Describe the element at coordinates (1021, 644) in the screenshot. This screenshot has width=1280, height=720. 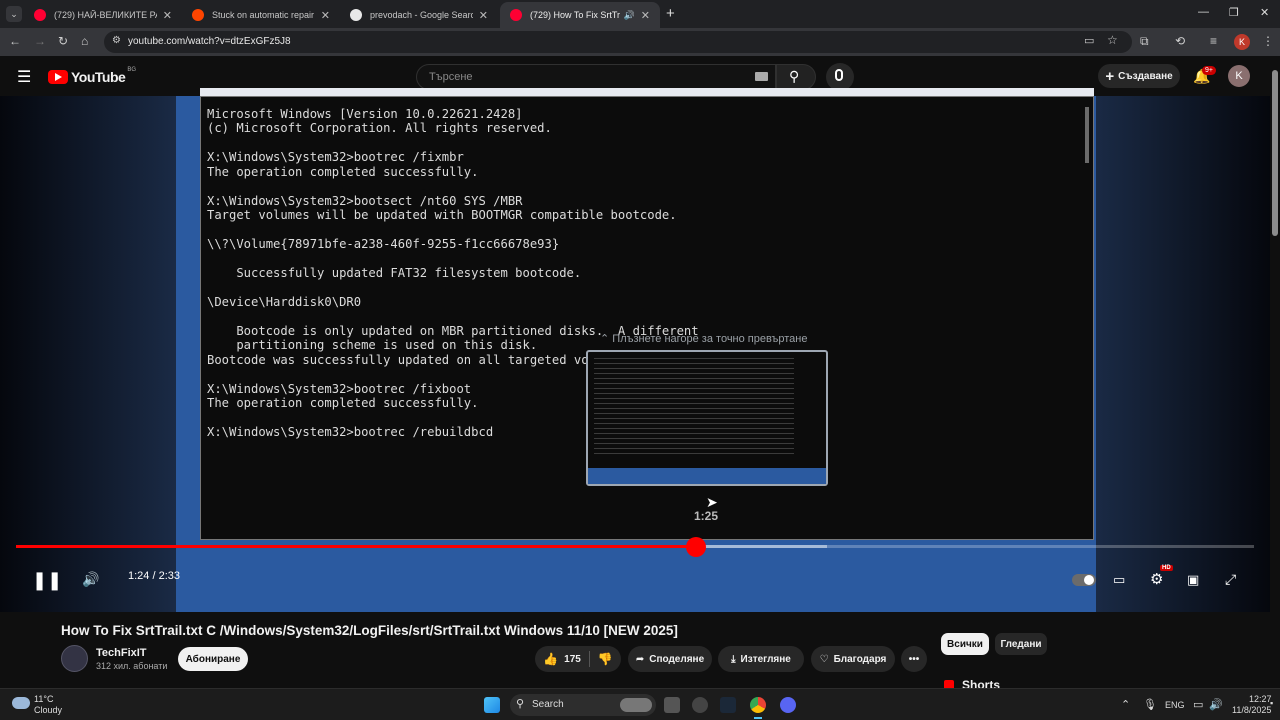
I see `chip-watched: Гледани` at that location.